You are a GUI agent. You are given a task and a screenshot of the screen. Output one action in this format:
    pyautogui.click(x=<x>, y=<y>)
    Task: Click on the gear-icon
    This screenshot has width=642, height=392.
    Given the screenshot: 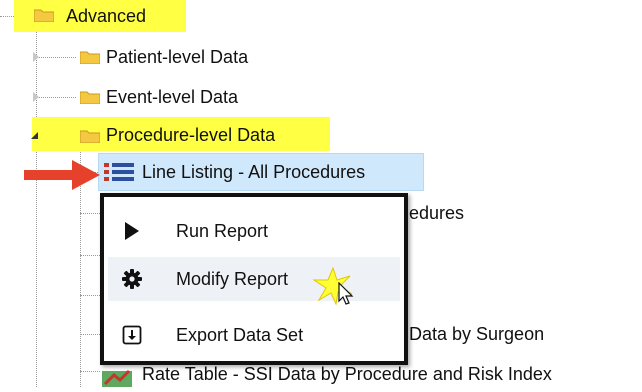 What is the action you would take?
    pyautogui.click(x=132, y=279)
    